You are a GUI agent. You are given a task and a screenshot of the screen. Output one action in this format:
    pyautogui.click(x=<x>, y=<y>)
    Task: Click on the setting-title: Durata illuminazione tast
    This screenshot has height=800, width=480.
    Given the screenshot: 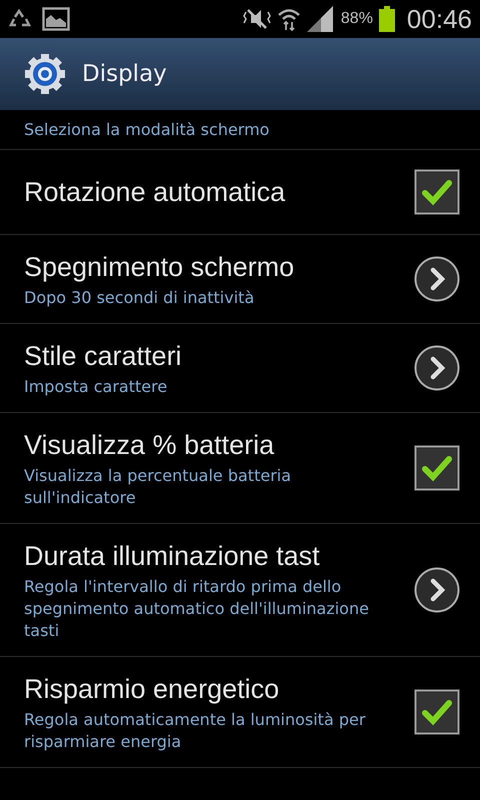 What is the action you would take?
    pyautogui.click(x=172, y=556)
    